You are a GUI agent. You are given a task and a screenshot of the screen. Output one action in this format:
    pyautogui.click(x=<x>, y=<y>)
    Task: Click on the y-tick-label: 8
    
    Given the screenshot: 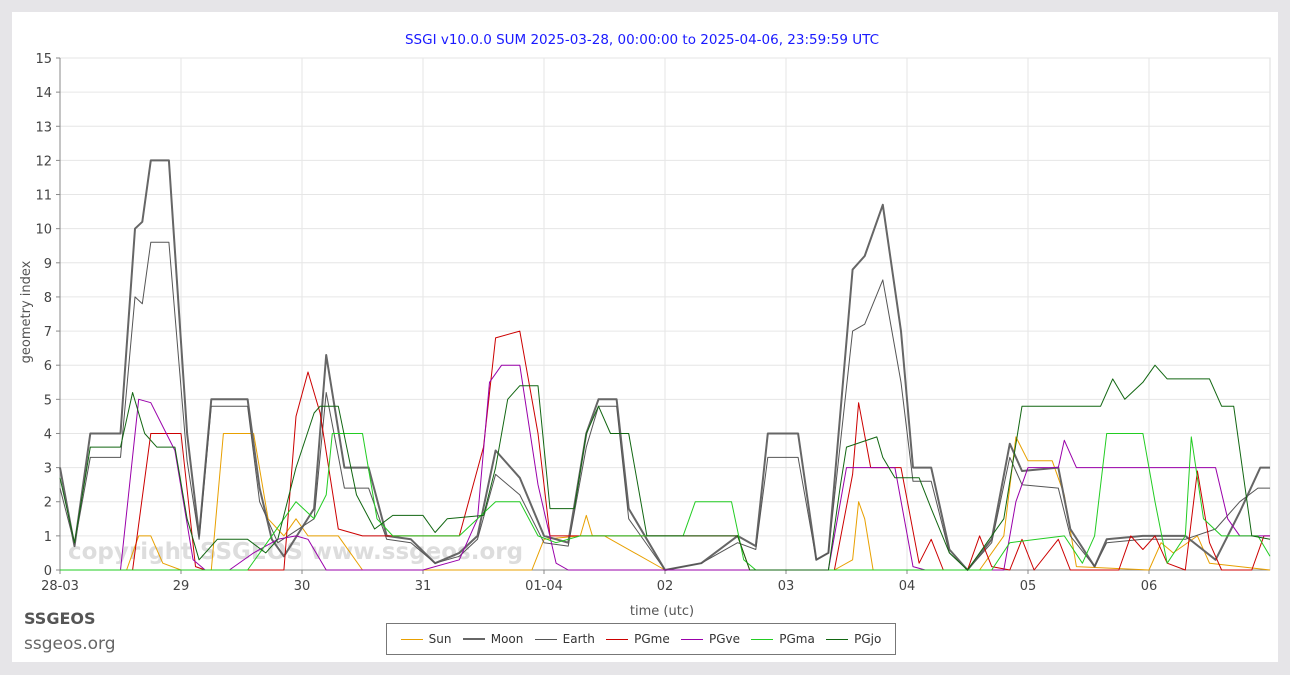 What is the action you would take?
    pyautogui.click(x=48, y=298)
    